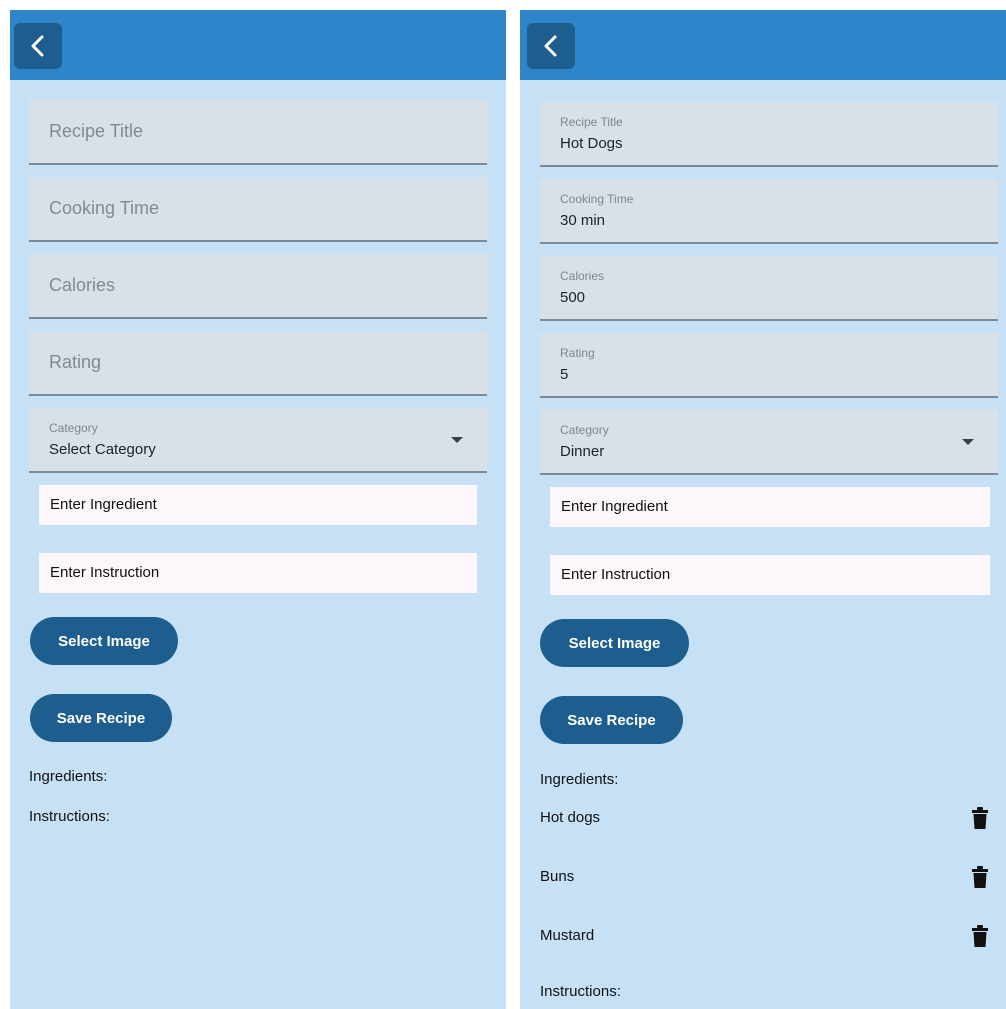 This screenshot has height=1009, width=1006. Describe the element at coordinates (769, 134) in the screenshot. I see `recipe-title-field: Recipe Title Hot Dogs` at that location.